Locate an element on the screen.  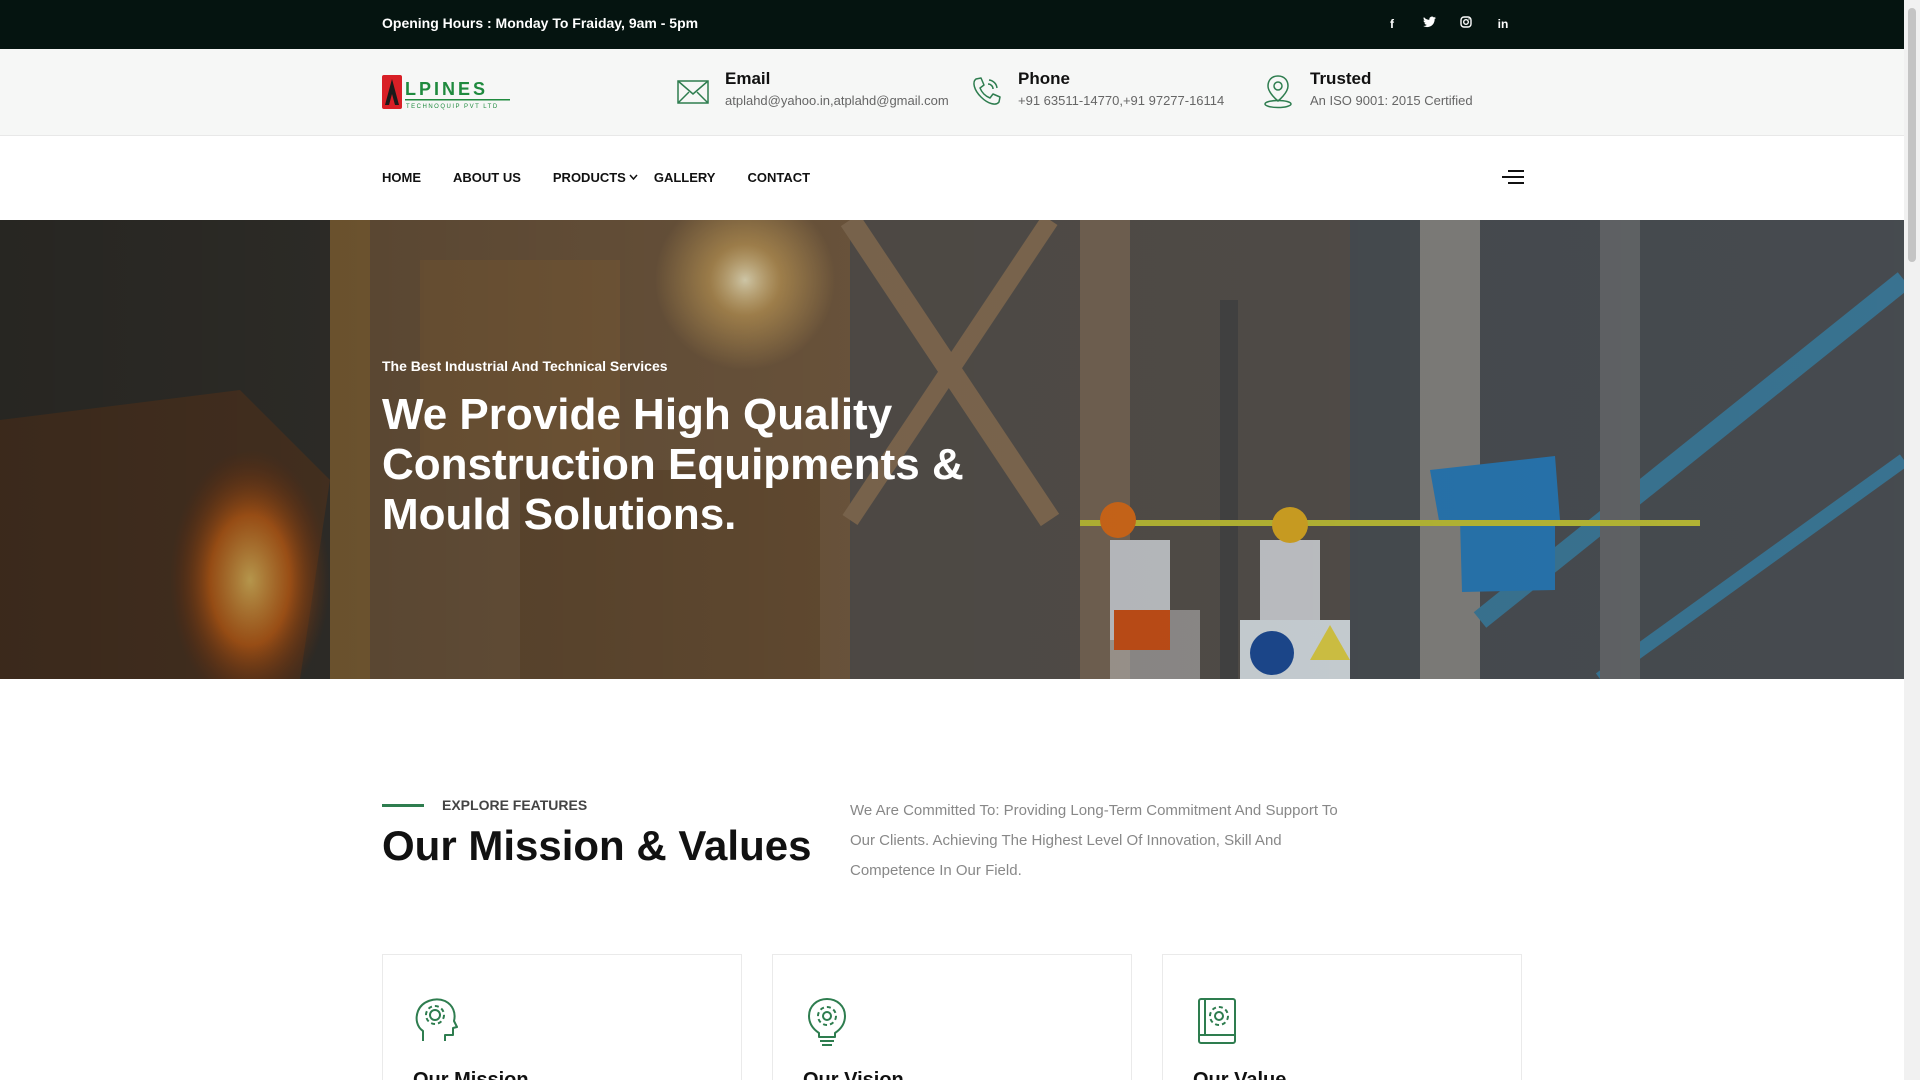
nav-home-label: HOME is located at coordinates (401, 177).